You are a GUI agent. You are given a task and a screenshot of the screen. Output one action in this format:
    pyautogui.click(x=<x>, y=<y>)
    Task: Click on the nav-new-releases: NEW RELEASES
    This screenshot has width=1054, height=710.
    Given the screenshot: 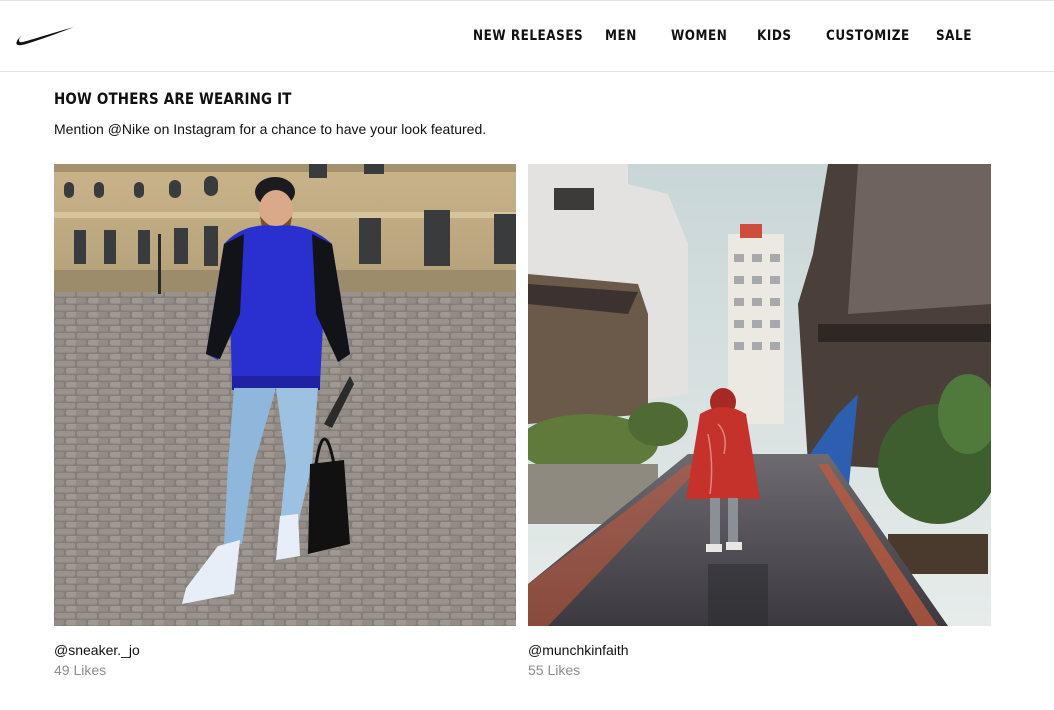 What is the action you would take?
    pyautogui.click(x=528, y=36)
    